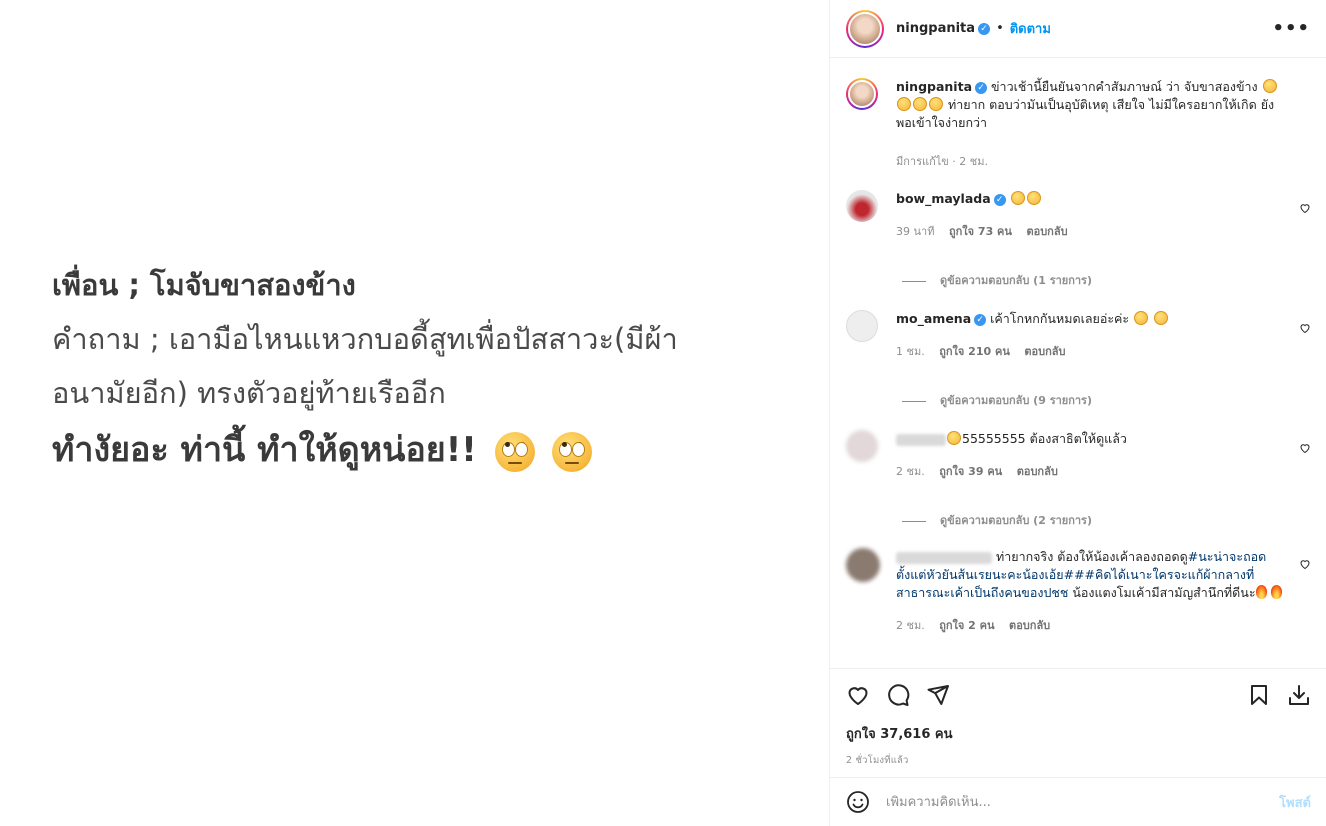 The width and height of the screenshot is (1326, 826). What do you see at coordinates (249, 393) in the screenshot?
I see `image-line-3: อนามัยอีก) ทรงตัวอยู่ท้ายเรืออีก` at bounding box center [249, 393].